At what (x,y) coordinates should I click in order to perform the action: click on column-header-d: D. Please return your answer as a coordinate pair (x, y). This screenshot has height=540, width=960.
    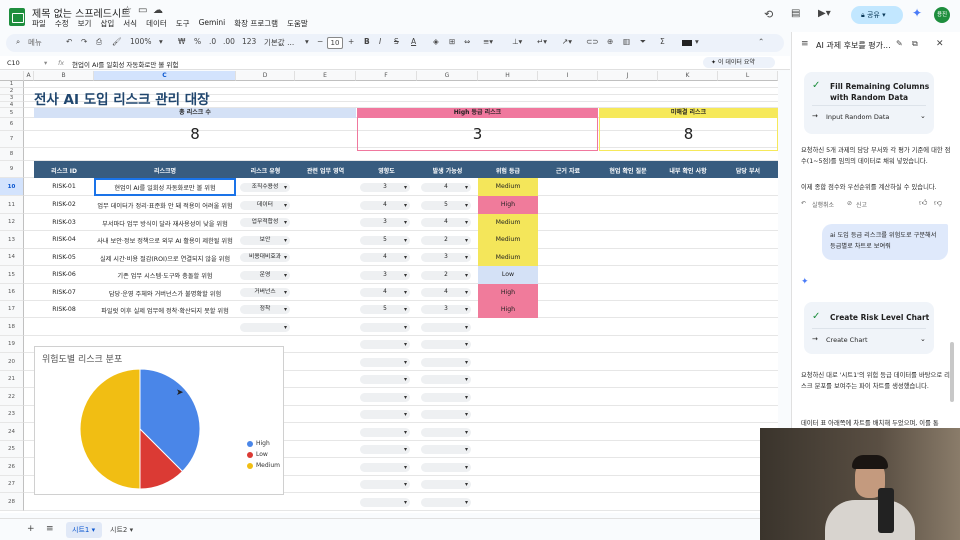
    Looking at the image, I should click on (265, 76).